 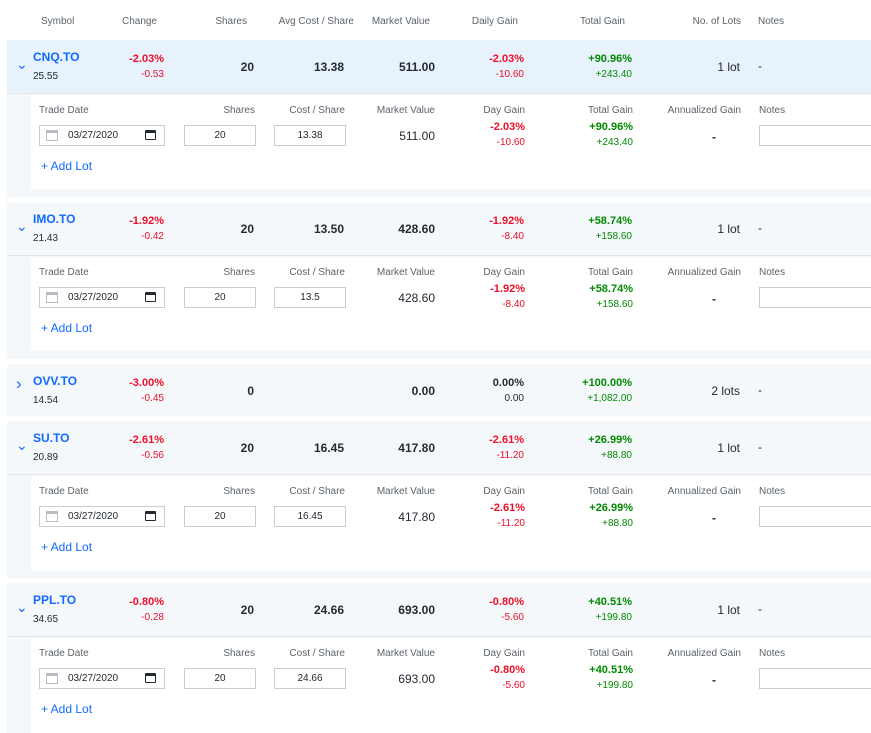 What do you see at coordinates (614, 304) in the screenshot?
I see `lot-total-gain-amount: +158.60` at bounding box center [614, 304].